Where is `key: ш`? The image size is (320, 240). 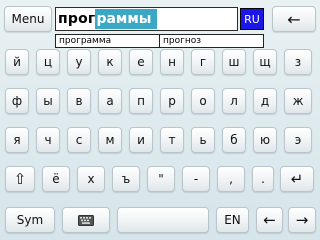 key: ш is located at coordinates (234, 62).